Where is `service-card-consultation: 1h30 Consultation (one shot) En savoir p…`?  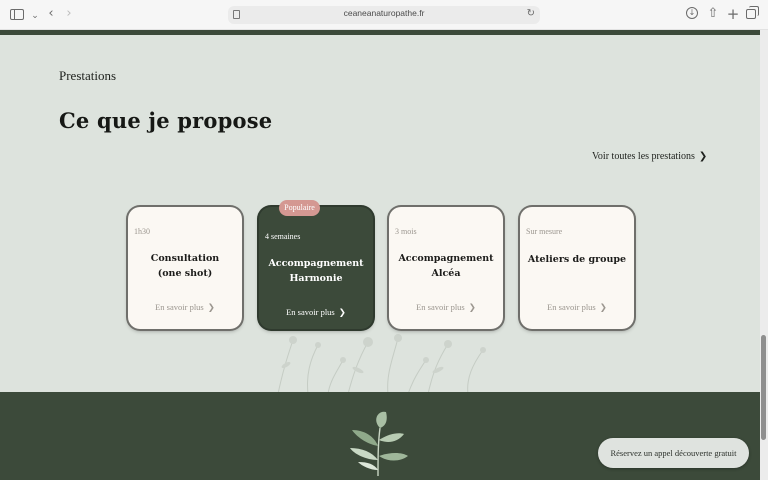
service-card-consultation: 1h30 Consultation (one shot) En savoir p… is located at coordinates (185, 268).